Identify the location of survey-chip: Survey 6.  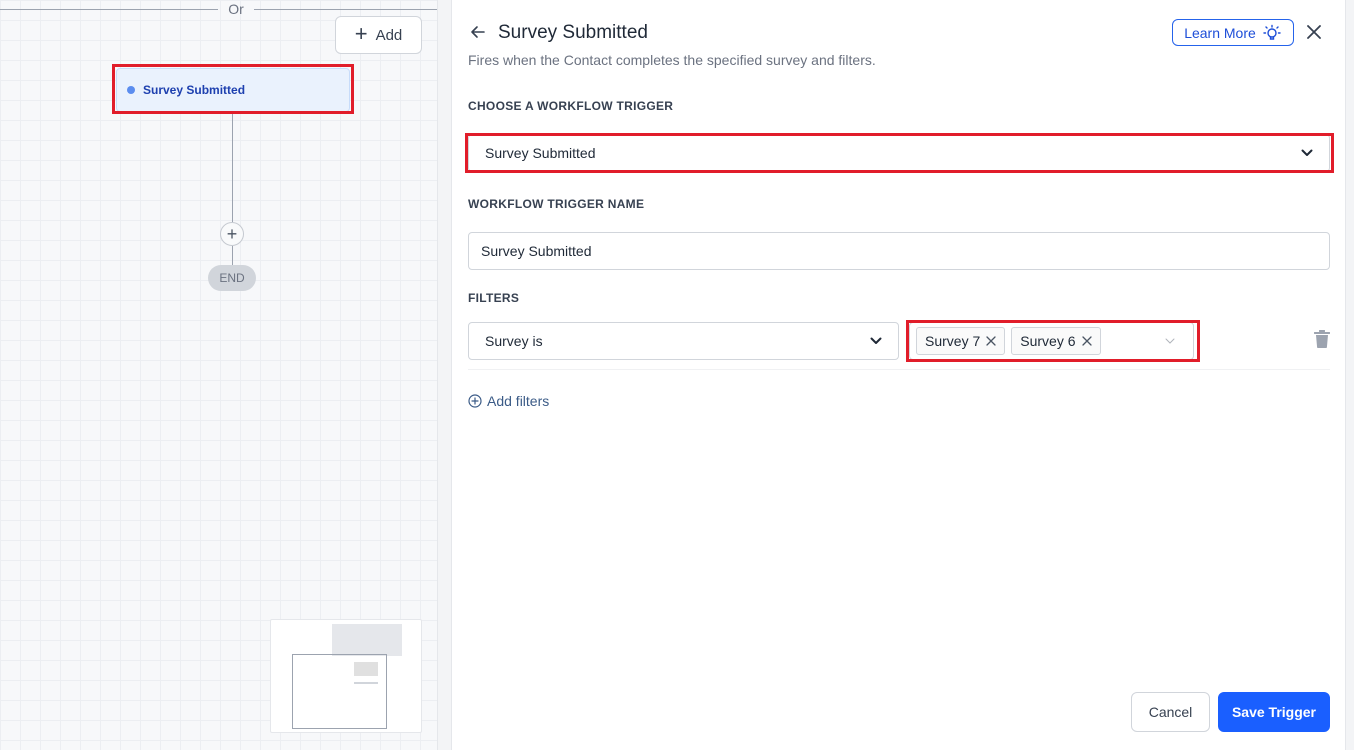
(1056, 341).